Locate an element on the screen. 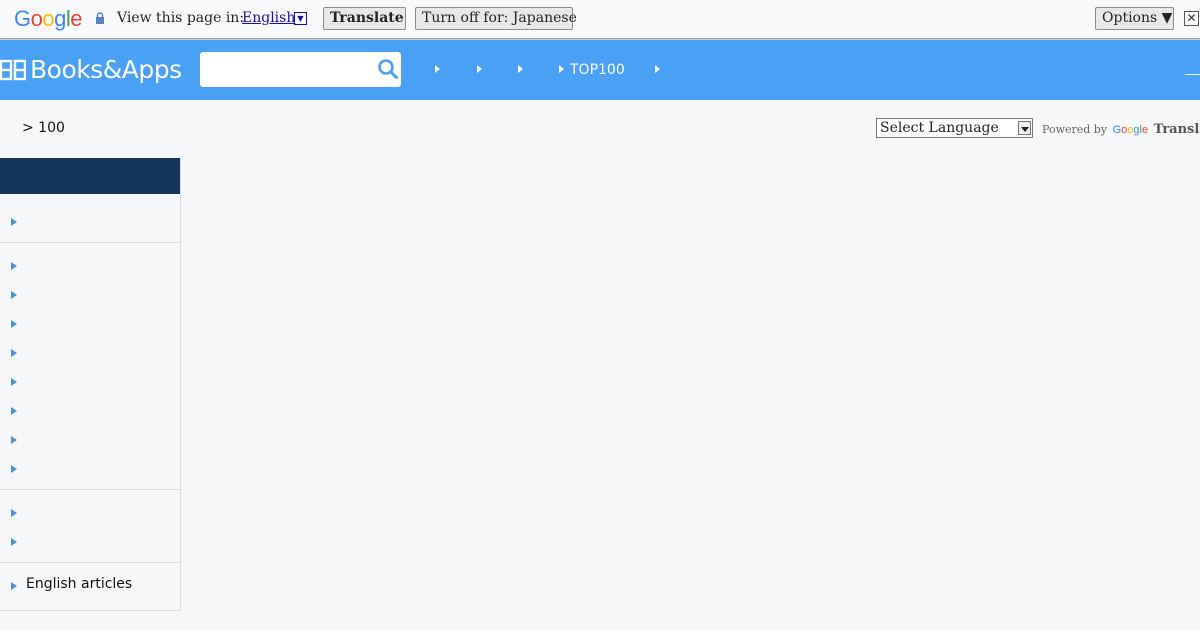 The width and height of the screenshot is (1200, 630). sidebar-item-english-articles: English articles is located at coordinates (90, 586).